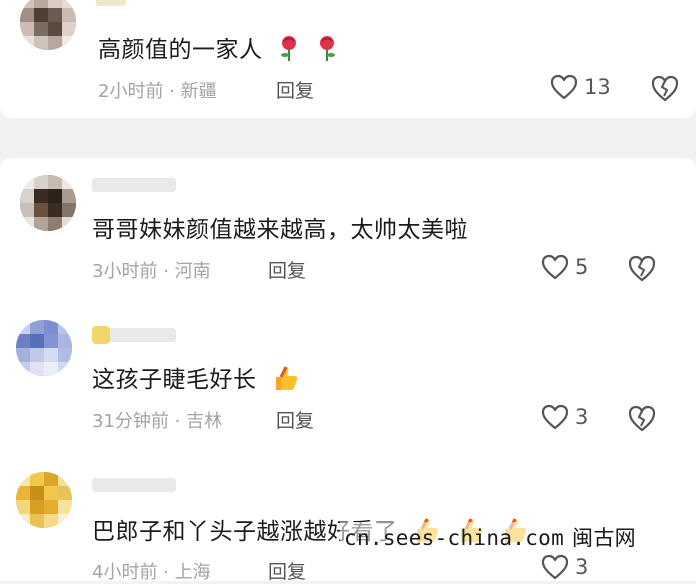 This screenshot has height=584, width=696. Describe the element at coordinates (218, 49) in the screenshot. I see `comment-text: 高颜值的一家人` at that location.